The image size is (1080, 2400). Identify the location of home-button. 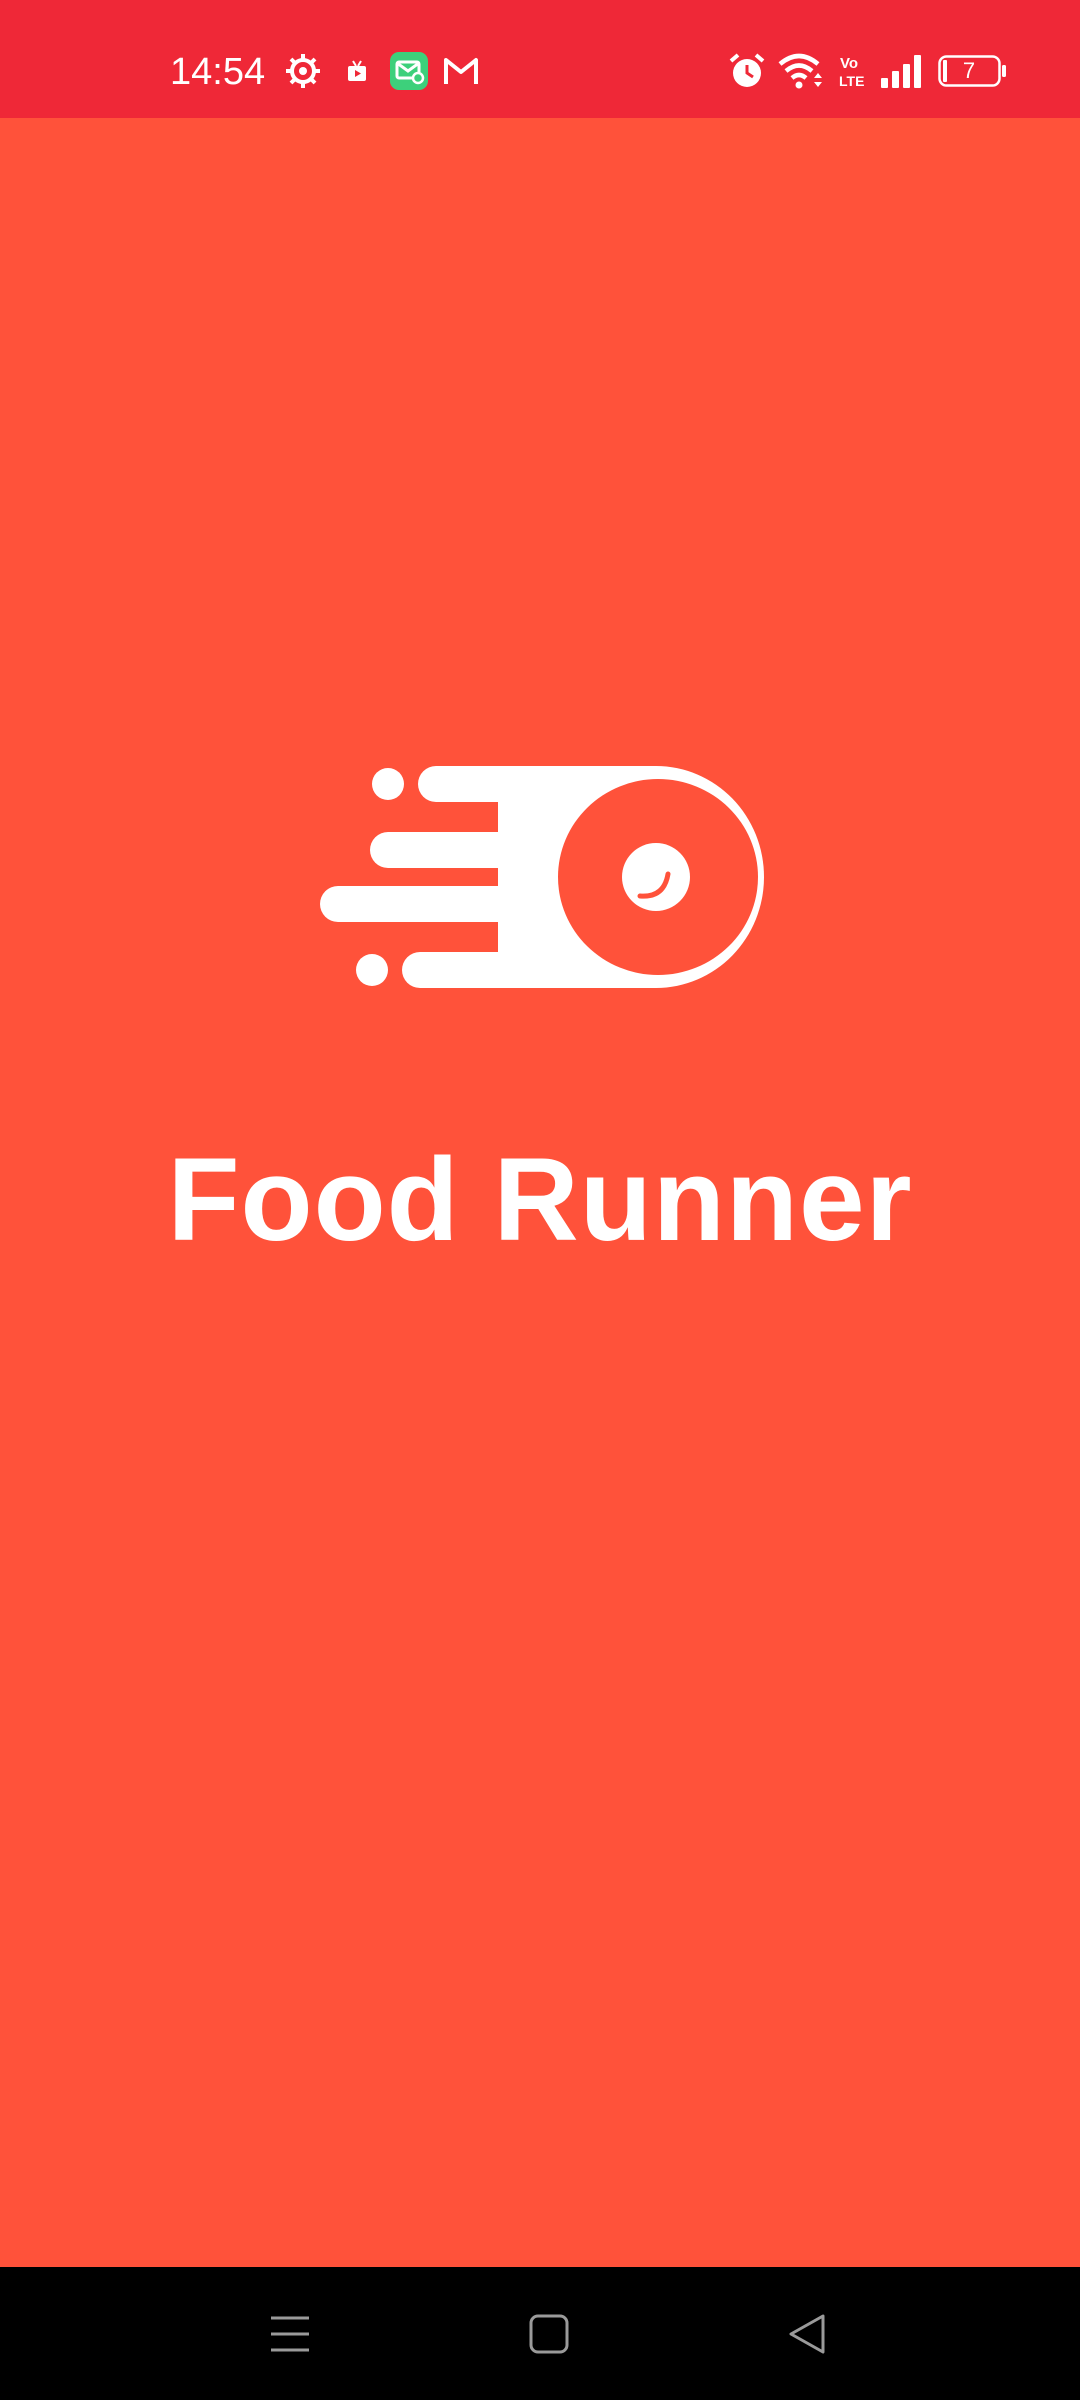
(549, 2333).